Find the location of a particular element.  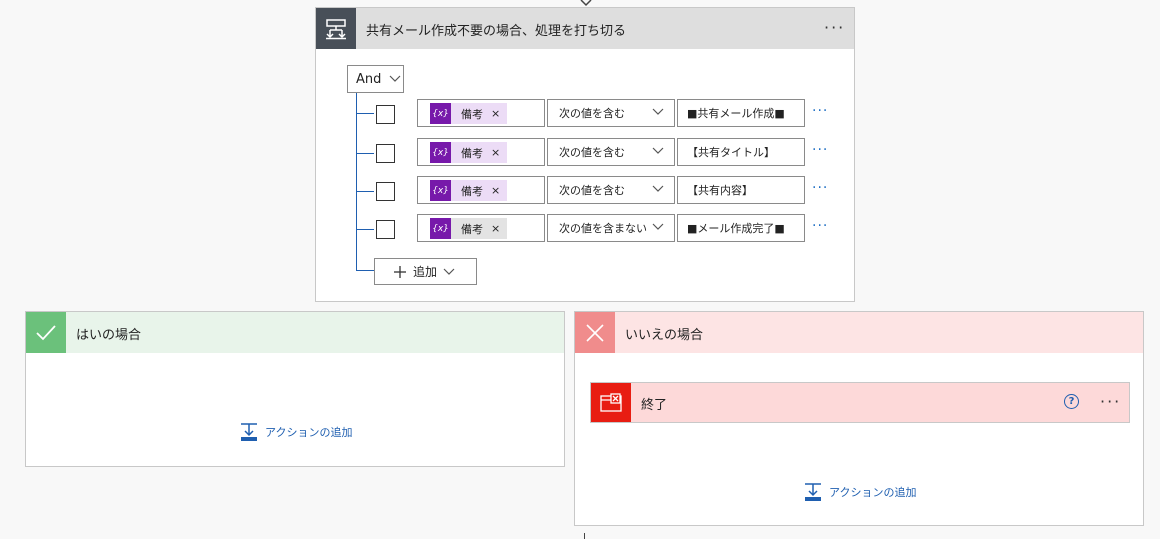

add-condition-button: 追加 is located at coordinates (425, 271).